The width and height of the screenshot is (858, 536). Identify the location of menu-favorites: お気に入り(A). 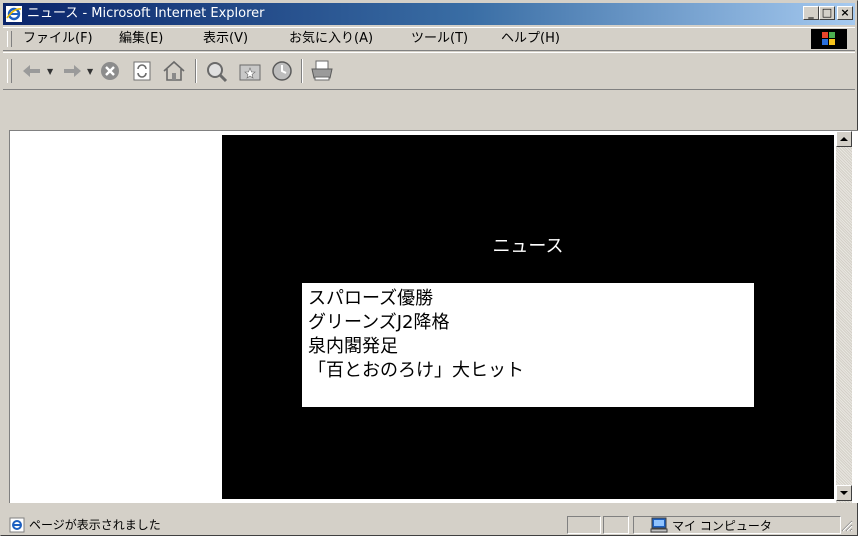
(331, 39).